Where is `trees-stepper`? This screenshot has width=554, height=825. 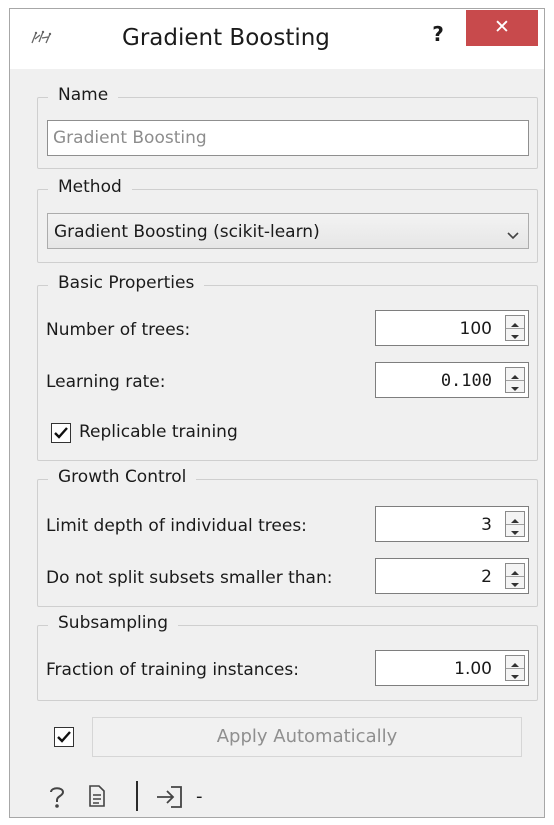
trees-stepper is located at coordinates (515, 328).